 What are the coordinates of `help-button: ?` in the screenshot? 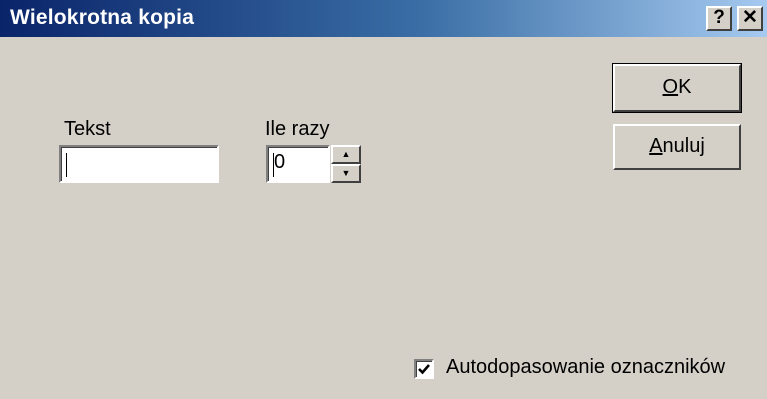 It's located at (719, 18).